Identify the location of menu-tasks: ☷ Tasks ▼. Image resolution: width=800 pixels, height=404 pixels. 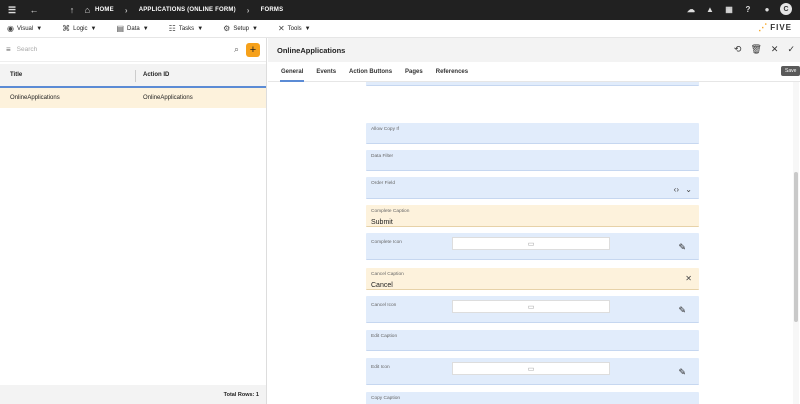
(186, 28).